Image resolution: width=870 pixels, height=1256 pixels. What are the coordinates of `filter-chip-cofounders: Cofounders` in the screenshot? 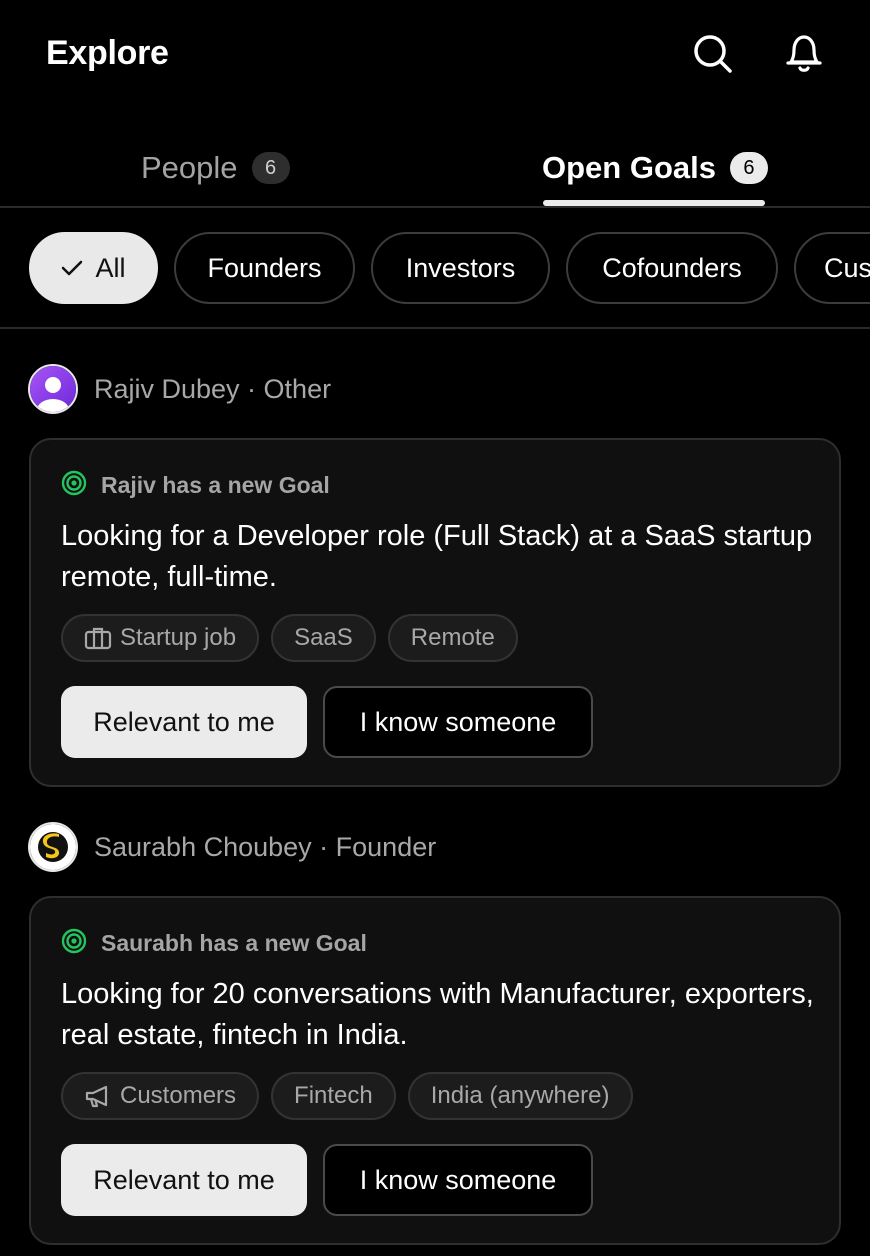 It's located at (672, 268).